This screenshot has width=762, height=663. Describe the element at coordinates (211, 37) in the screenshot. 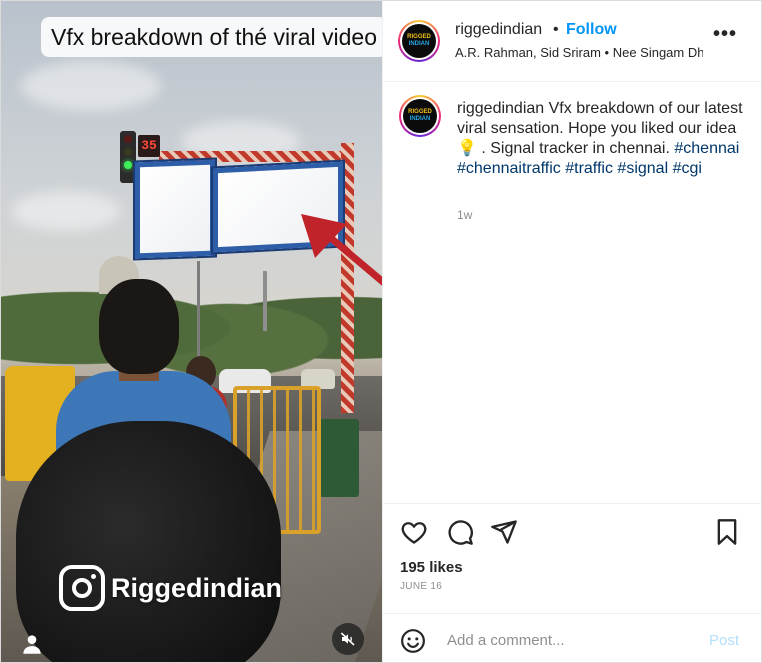

I see `video-caption: Vfx breakdown of thé viral video` at that location.